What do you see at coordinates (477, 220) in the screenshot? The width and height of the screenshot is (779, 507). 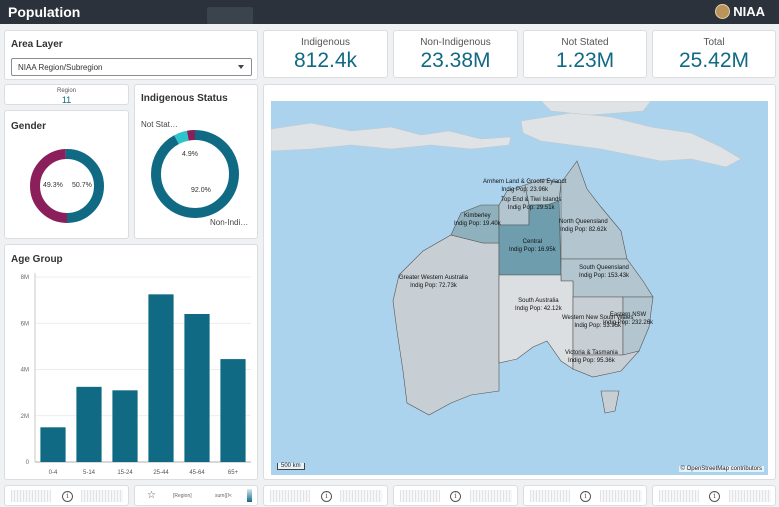 I see `map-label-kimberley: Kimberley Indig Pop: 19.40k` at bounding box center [477, 220].